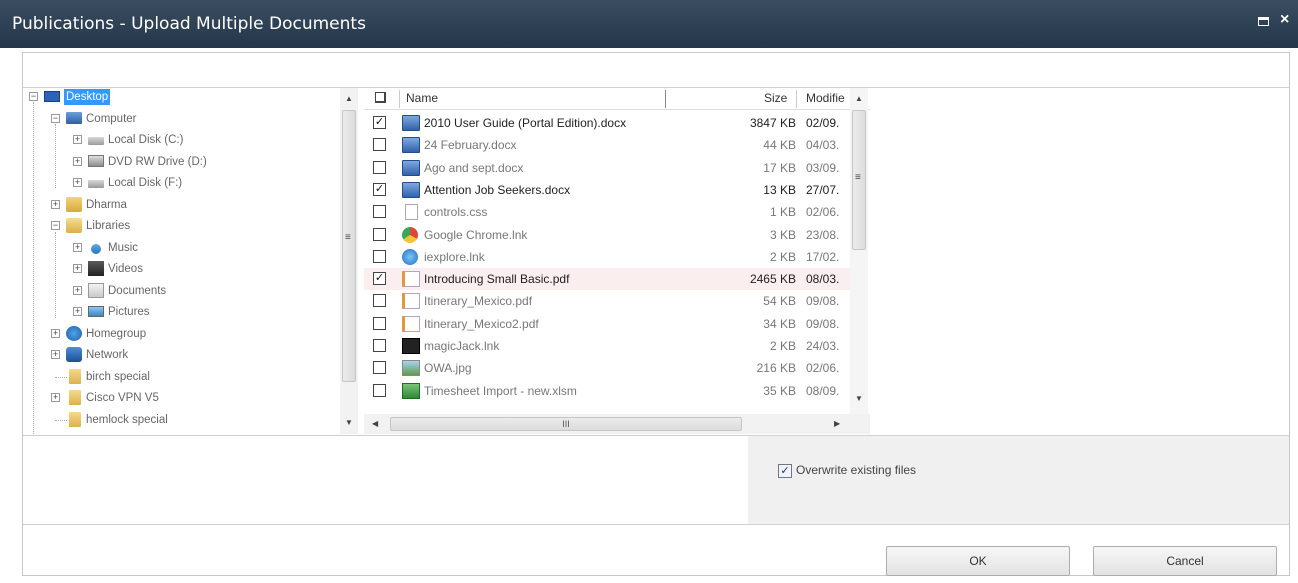 This screenshot has height=583, width=1298. I want to click on tree-scroll-thumb, so click(349, 246).